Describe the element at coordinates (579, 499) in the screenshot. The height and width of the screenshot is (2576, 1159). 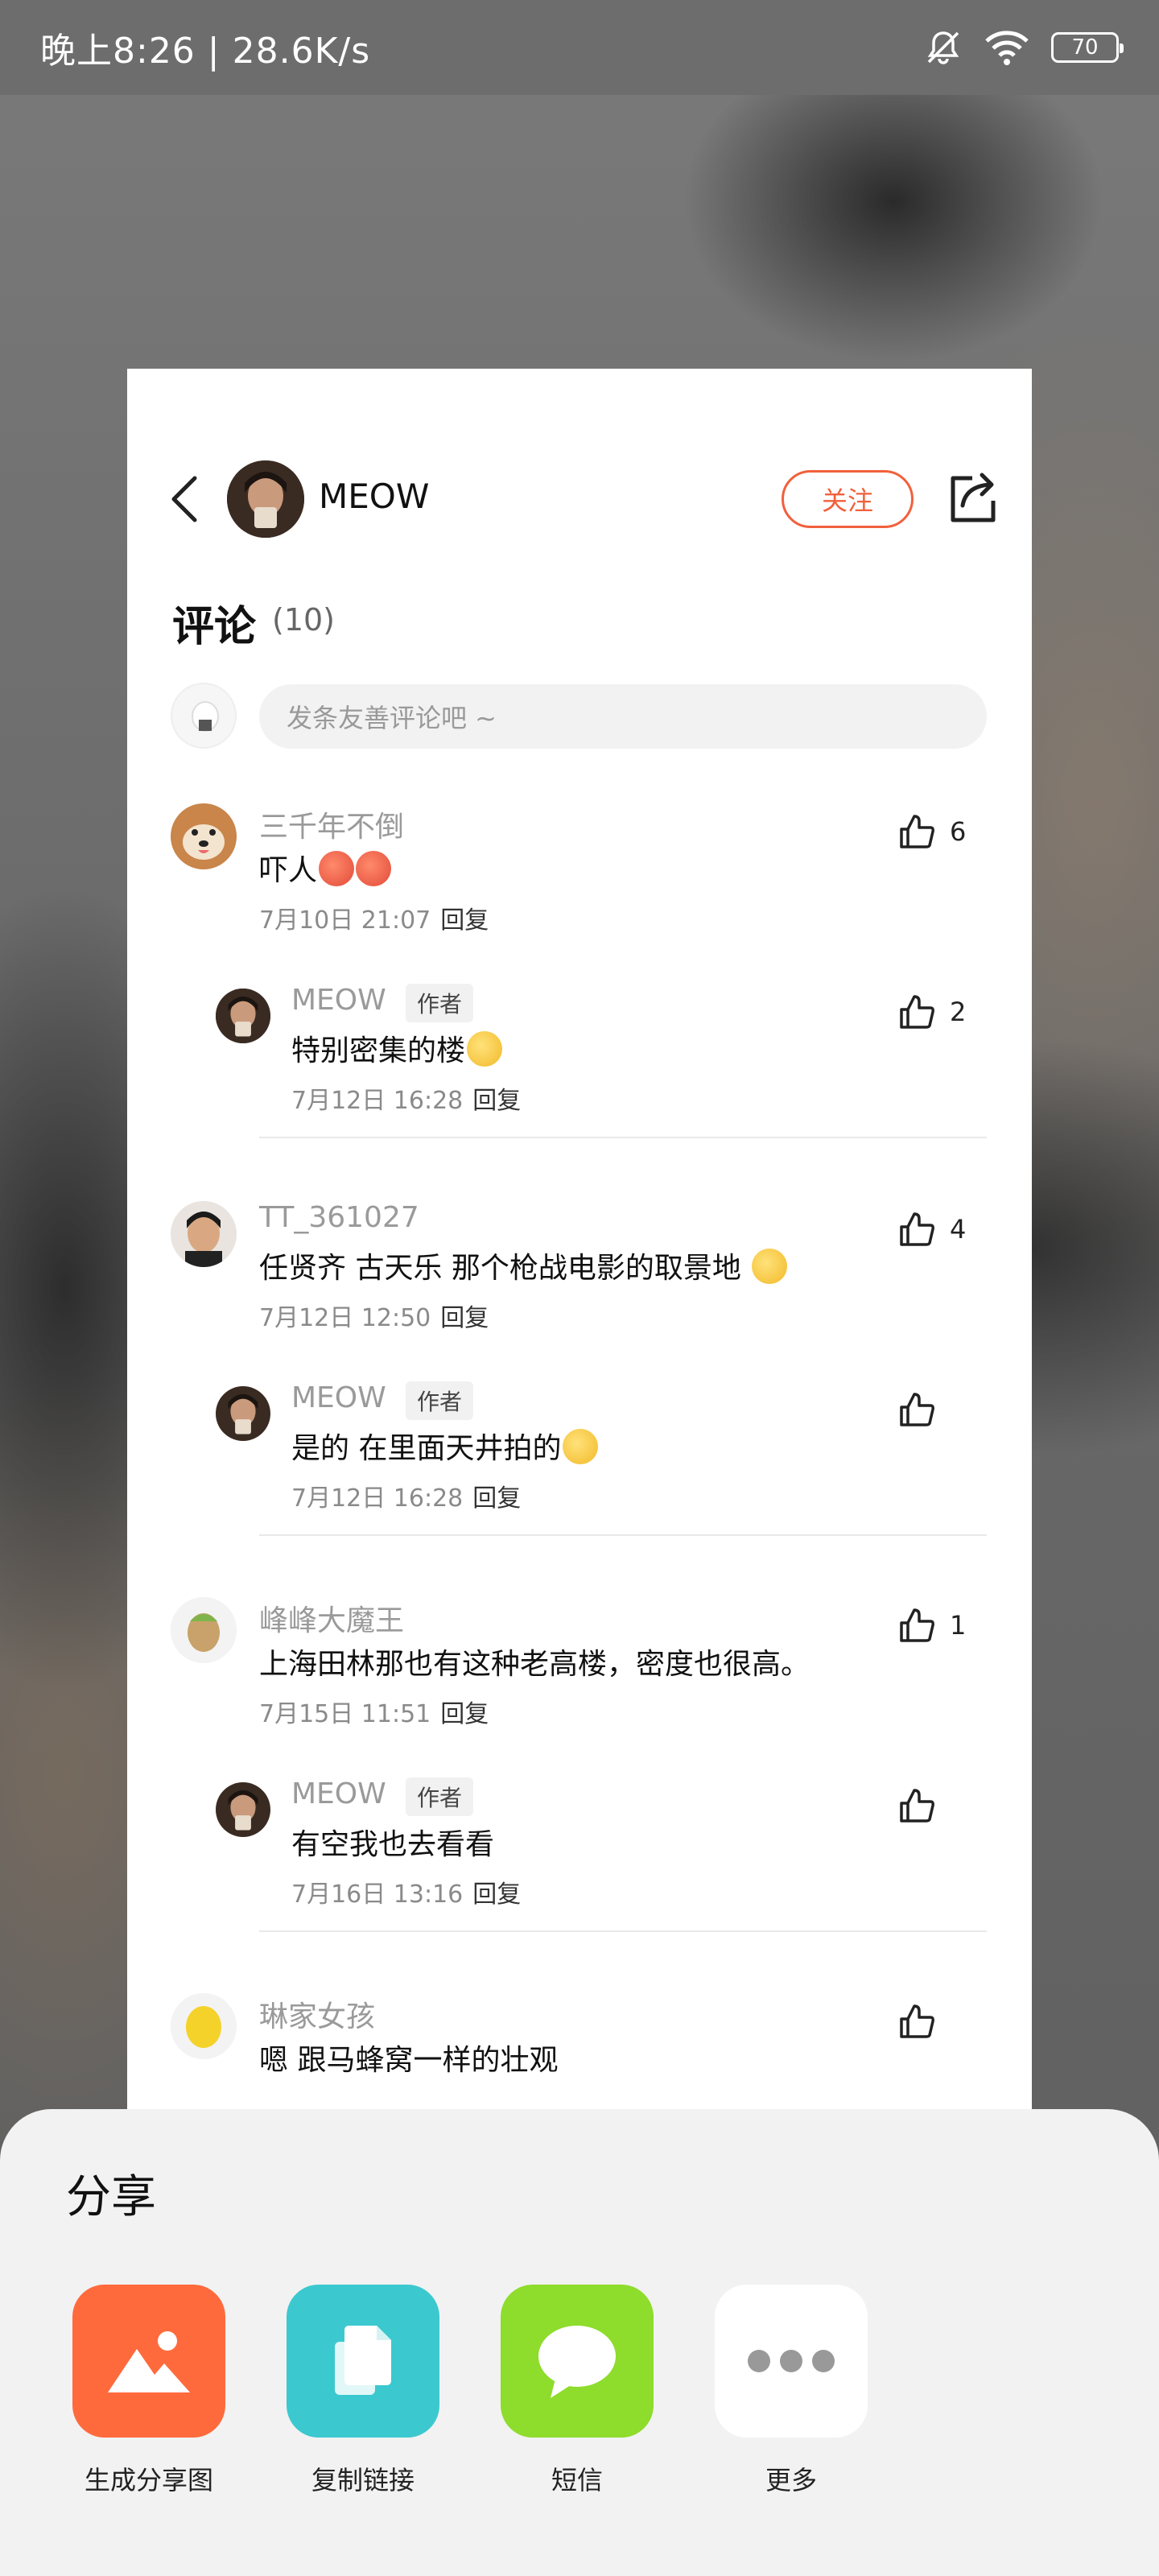
I see `post-header: MEOW 关注` at that location.